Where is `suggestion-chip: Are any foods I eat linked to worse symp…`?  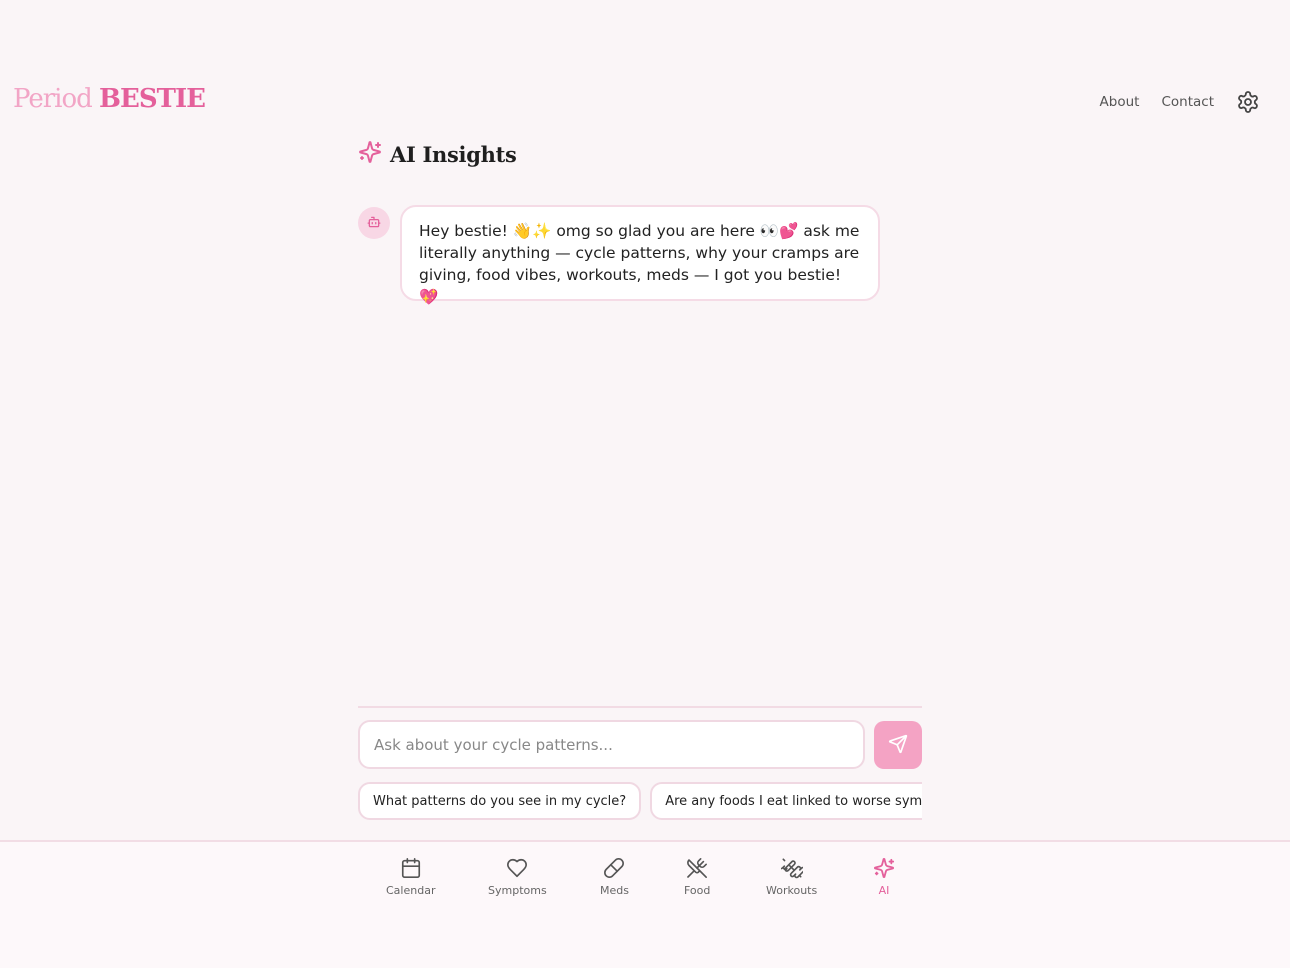 suggestion-chip: Are any foods I eat linked to worse symp… is located at coordinates (786, 801).